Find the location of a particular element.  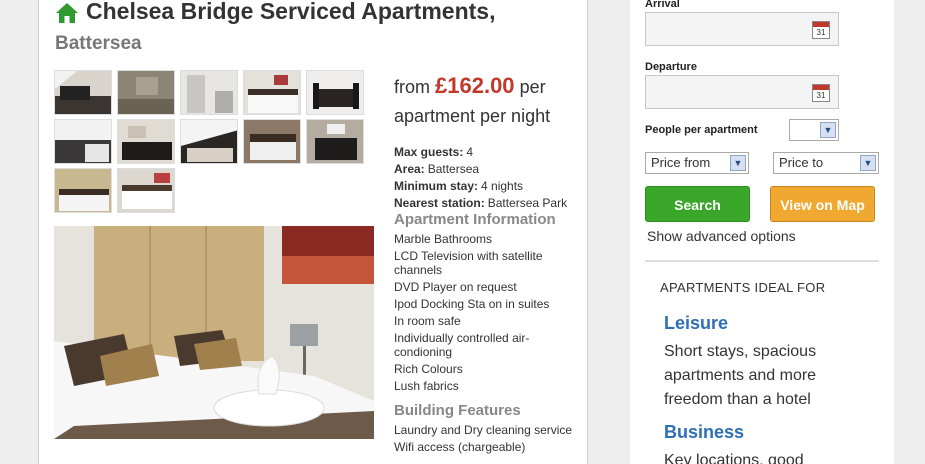

people-label: People per apartment is located at coordinates (701, 130).